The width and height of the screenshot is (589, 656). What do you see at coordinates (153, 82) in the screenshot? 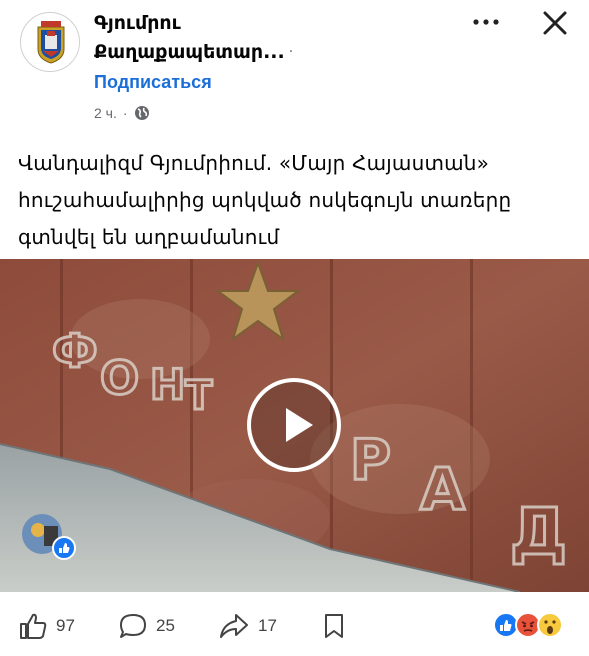
I see `subscribe-button: Подписаться` at bounding box center [153, 82].